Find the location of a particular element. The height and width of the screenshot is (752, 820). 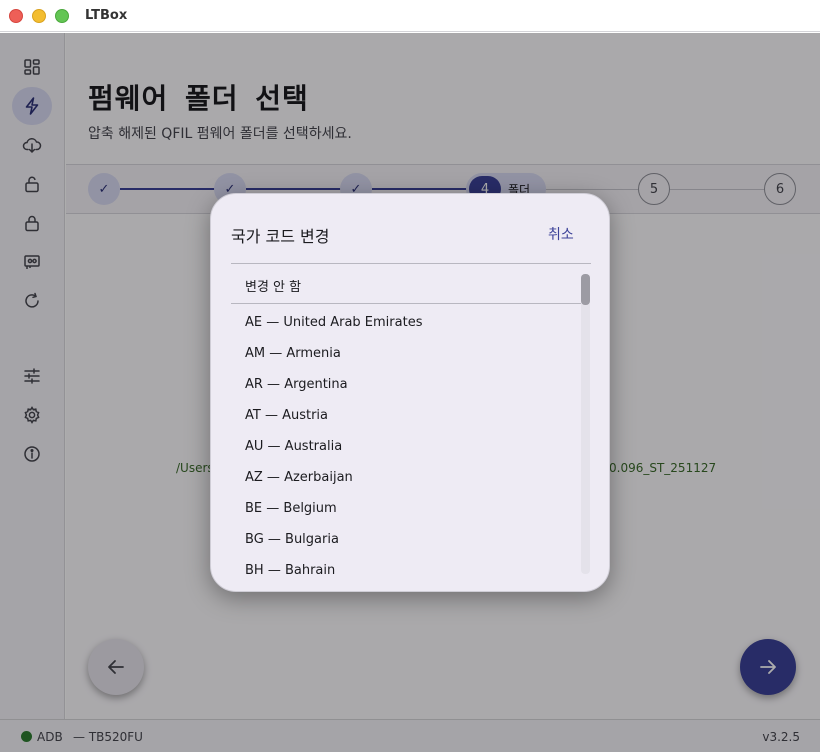

window-maximize-button is located at coordinates (62, 16).